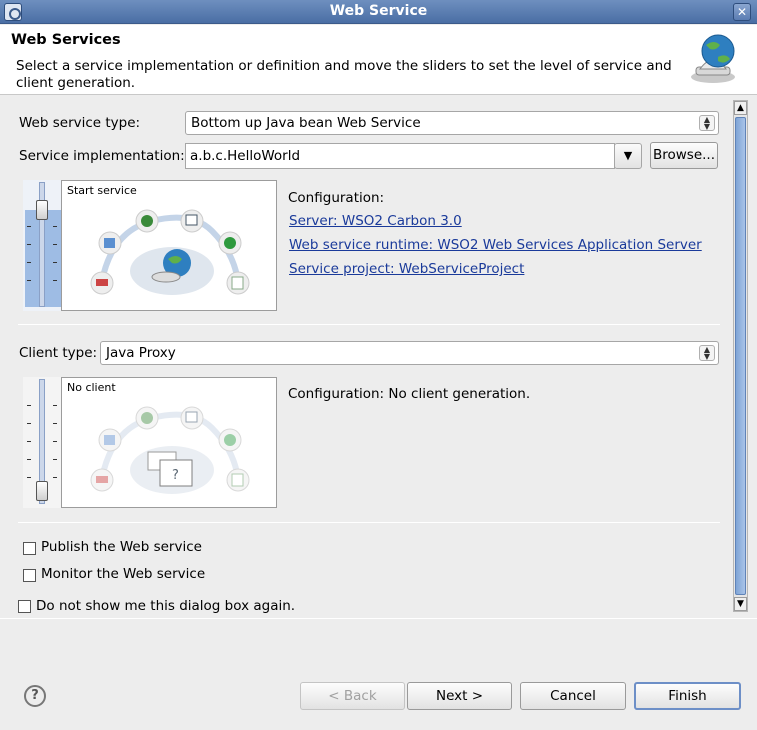 This screenshot has height=730, width=757. I want to click on service-type-label: Web service type:, so click(80, 123).